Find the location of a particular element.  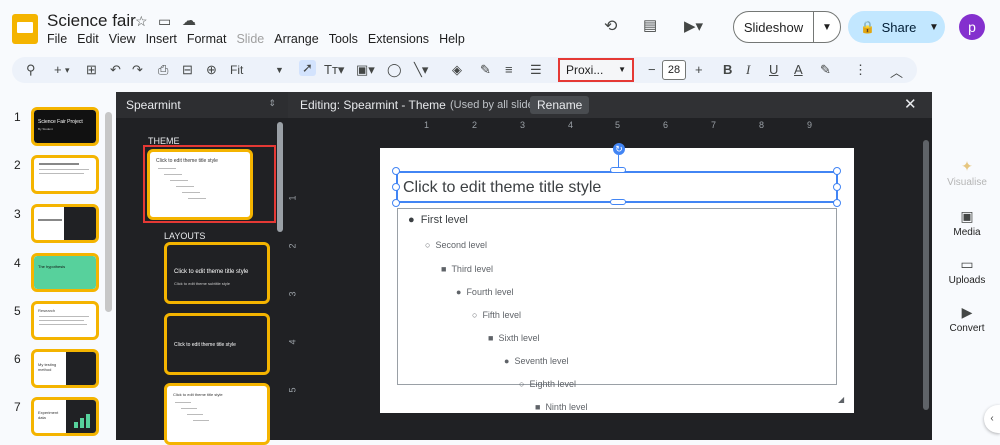

increase-font-icon: + is located at coordinates (699, 69).